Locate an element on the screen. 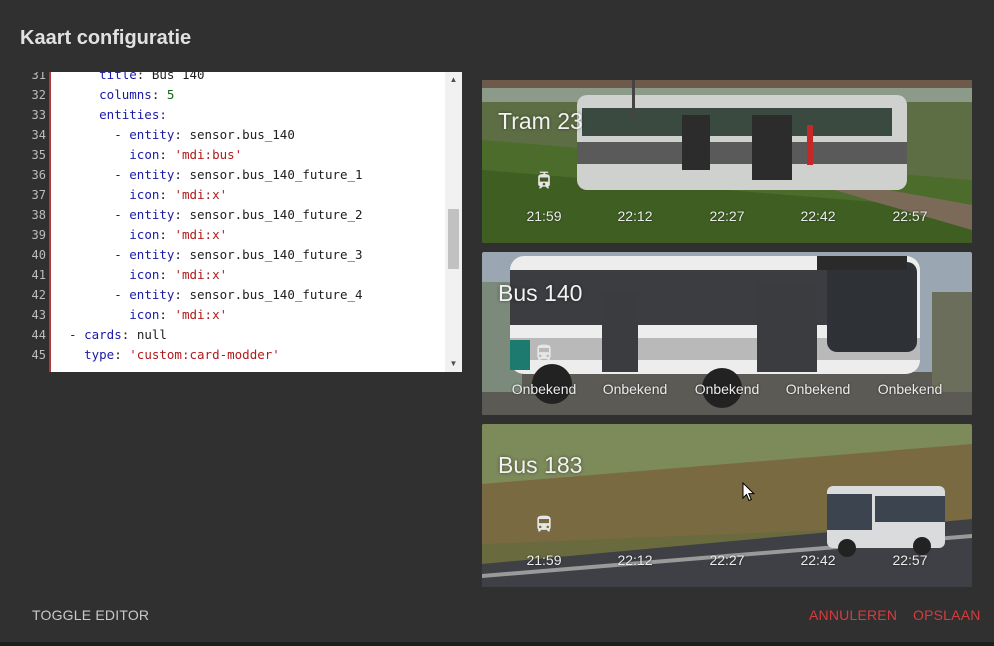 The width and height of the screenshot is (994, 646). code-line: 38 - entity: sensor.bus_140_future_2 is located at coordinates (232, 215).